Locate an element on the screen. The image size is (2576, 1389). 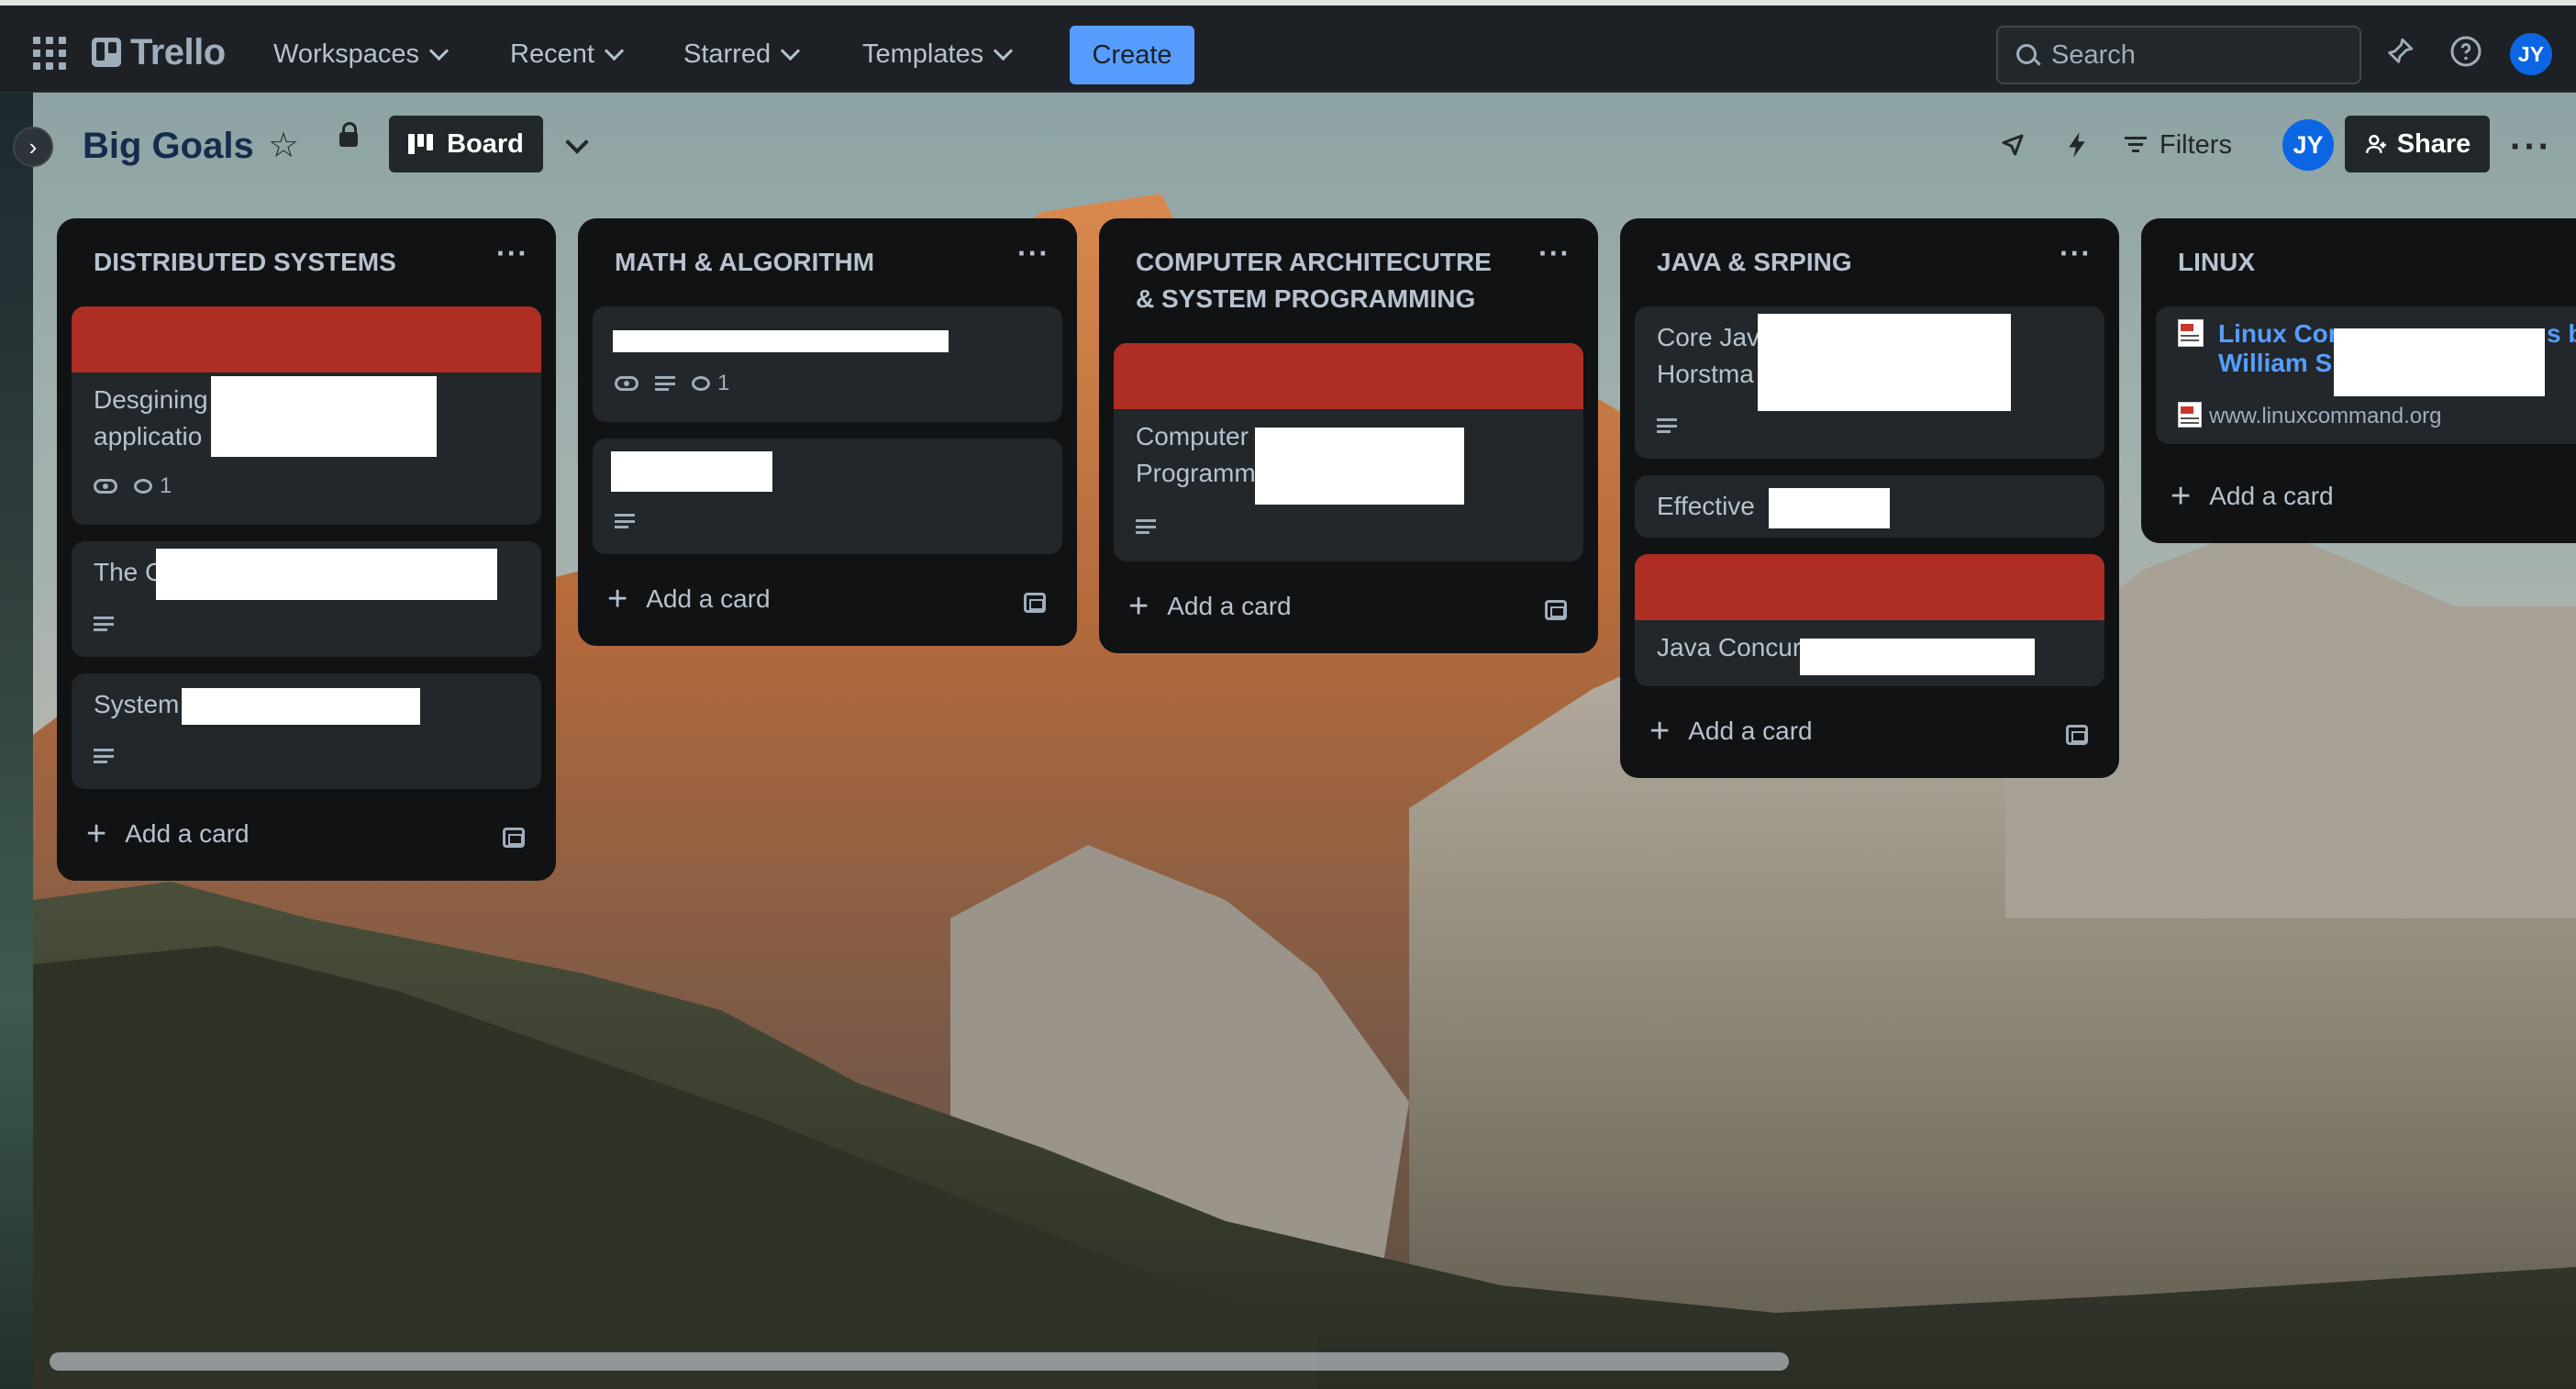
card: Desgining applicatio 1 is located at coordinates (306, 415).